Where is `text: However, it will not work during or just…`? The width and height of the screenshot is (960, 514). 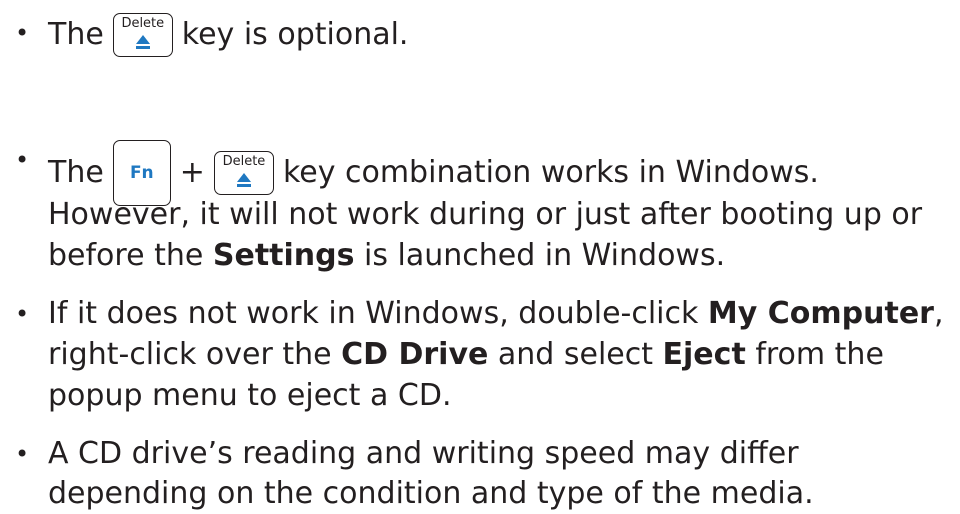 text: However, it will not work during or just… is located at coordinates (485, 214).